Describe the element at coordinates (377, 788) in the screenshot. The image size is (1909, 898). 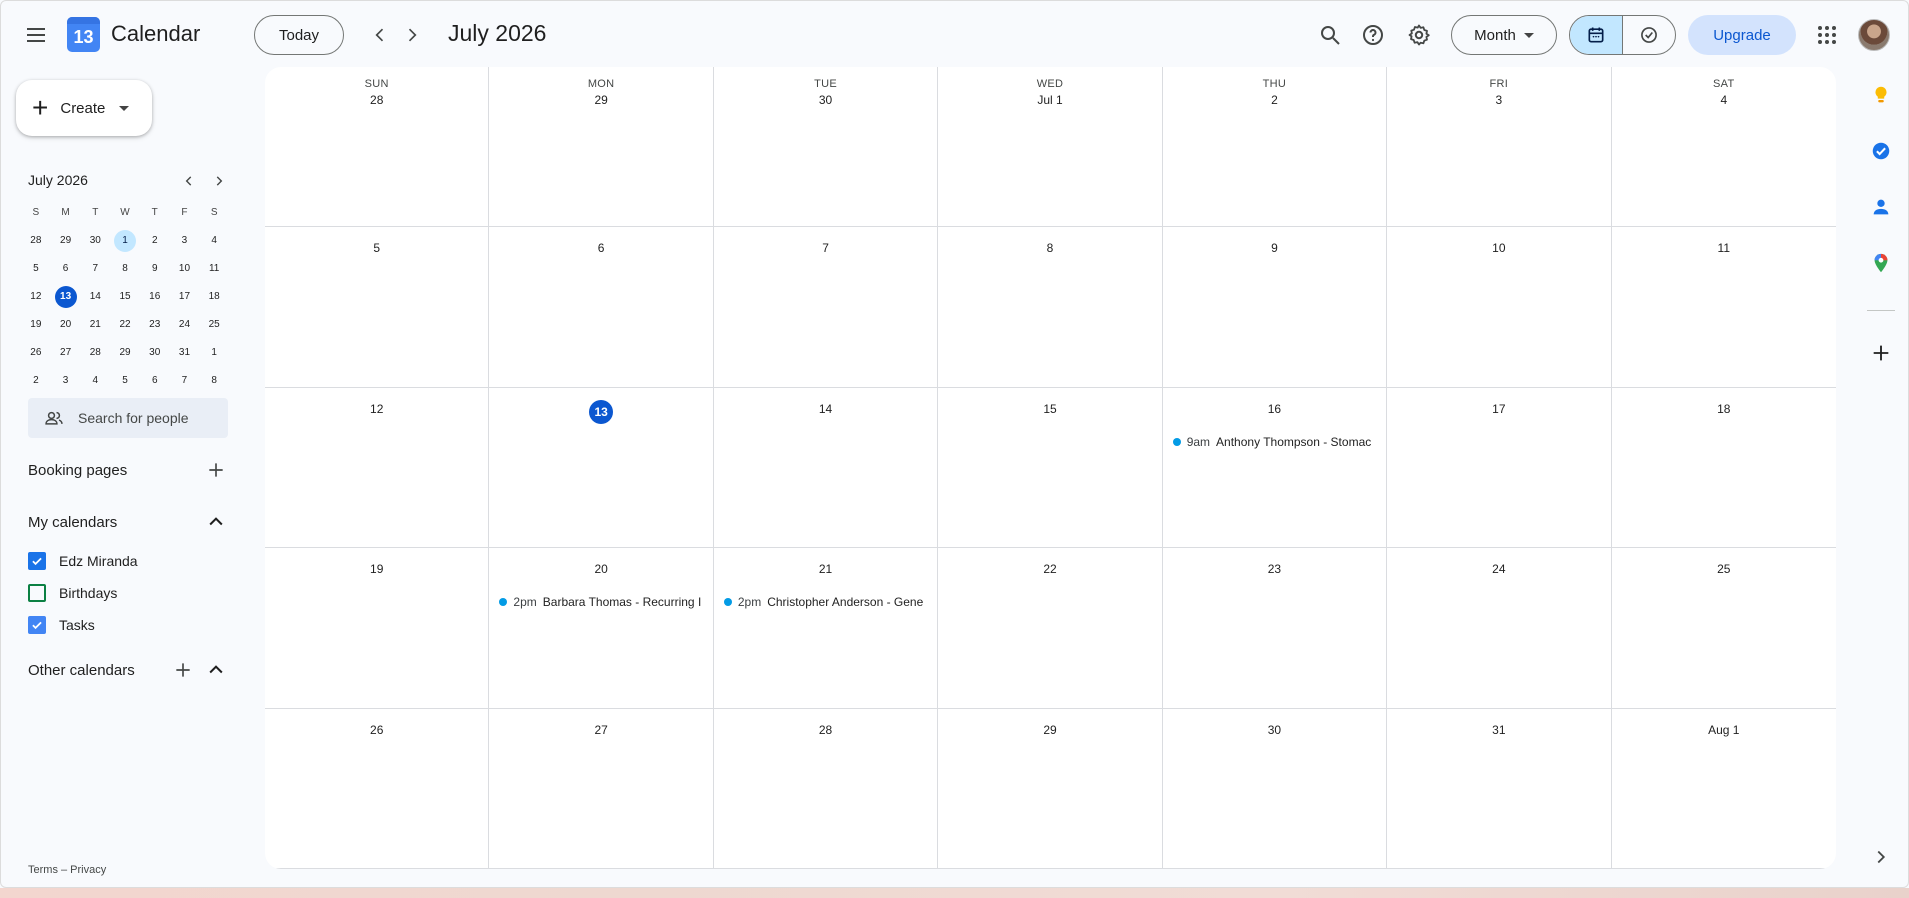
I see `month-day-cell: 26` at that location.